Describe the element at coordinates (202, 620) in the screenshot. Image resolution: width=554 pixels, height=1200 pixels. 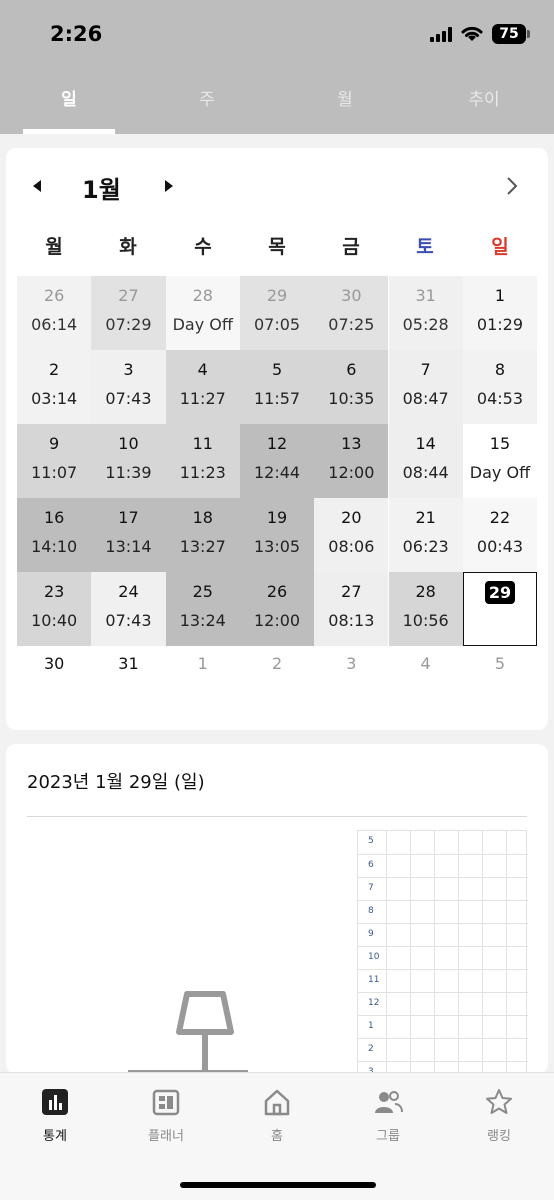
I see `study-time: 13:24` at that location.